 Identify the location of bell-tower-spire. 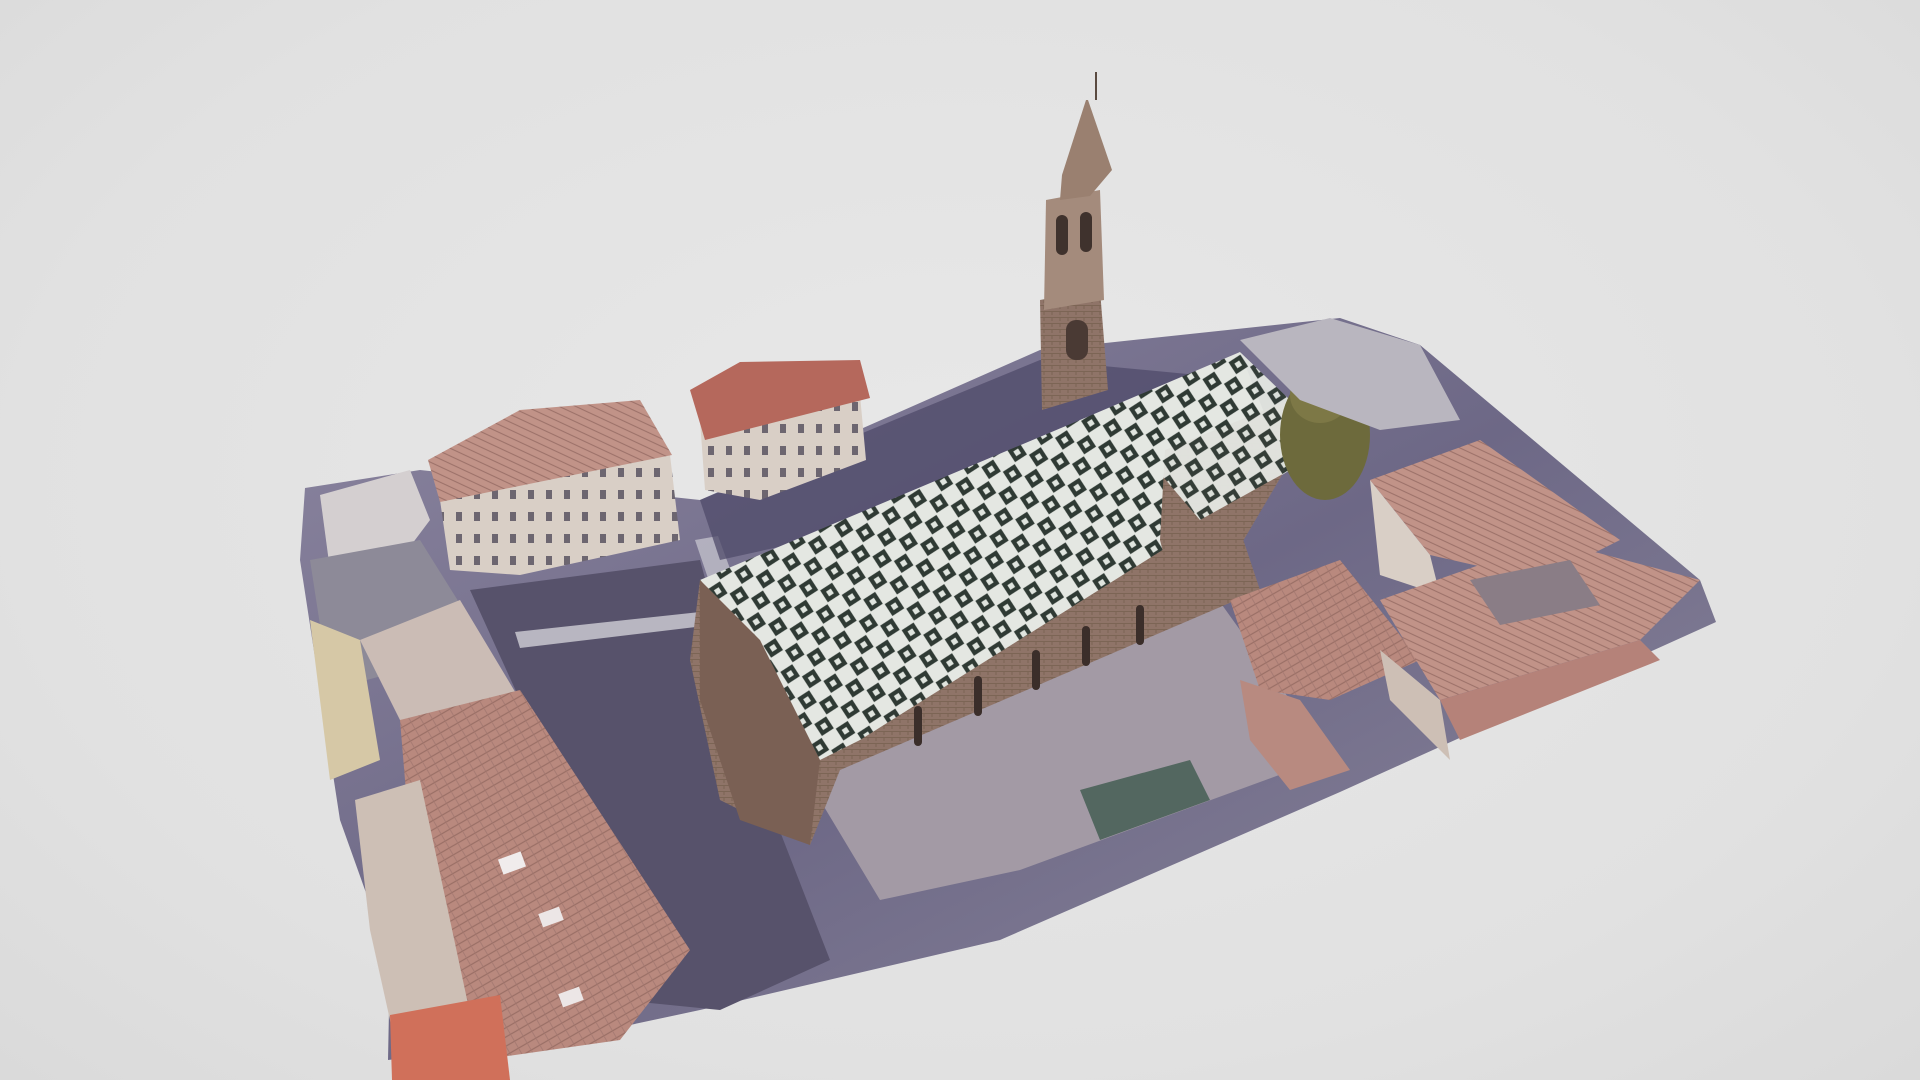
(1086, 150).